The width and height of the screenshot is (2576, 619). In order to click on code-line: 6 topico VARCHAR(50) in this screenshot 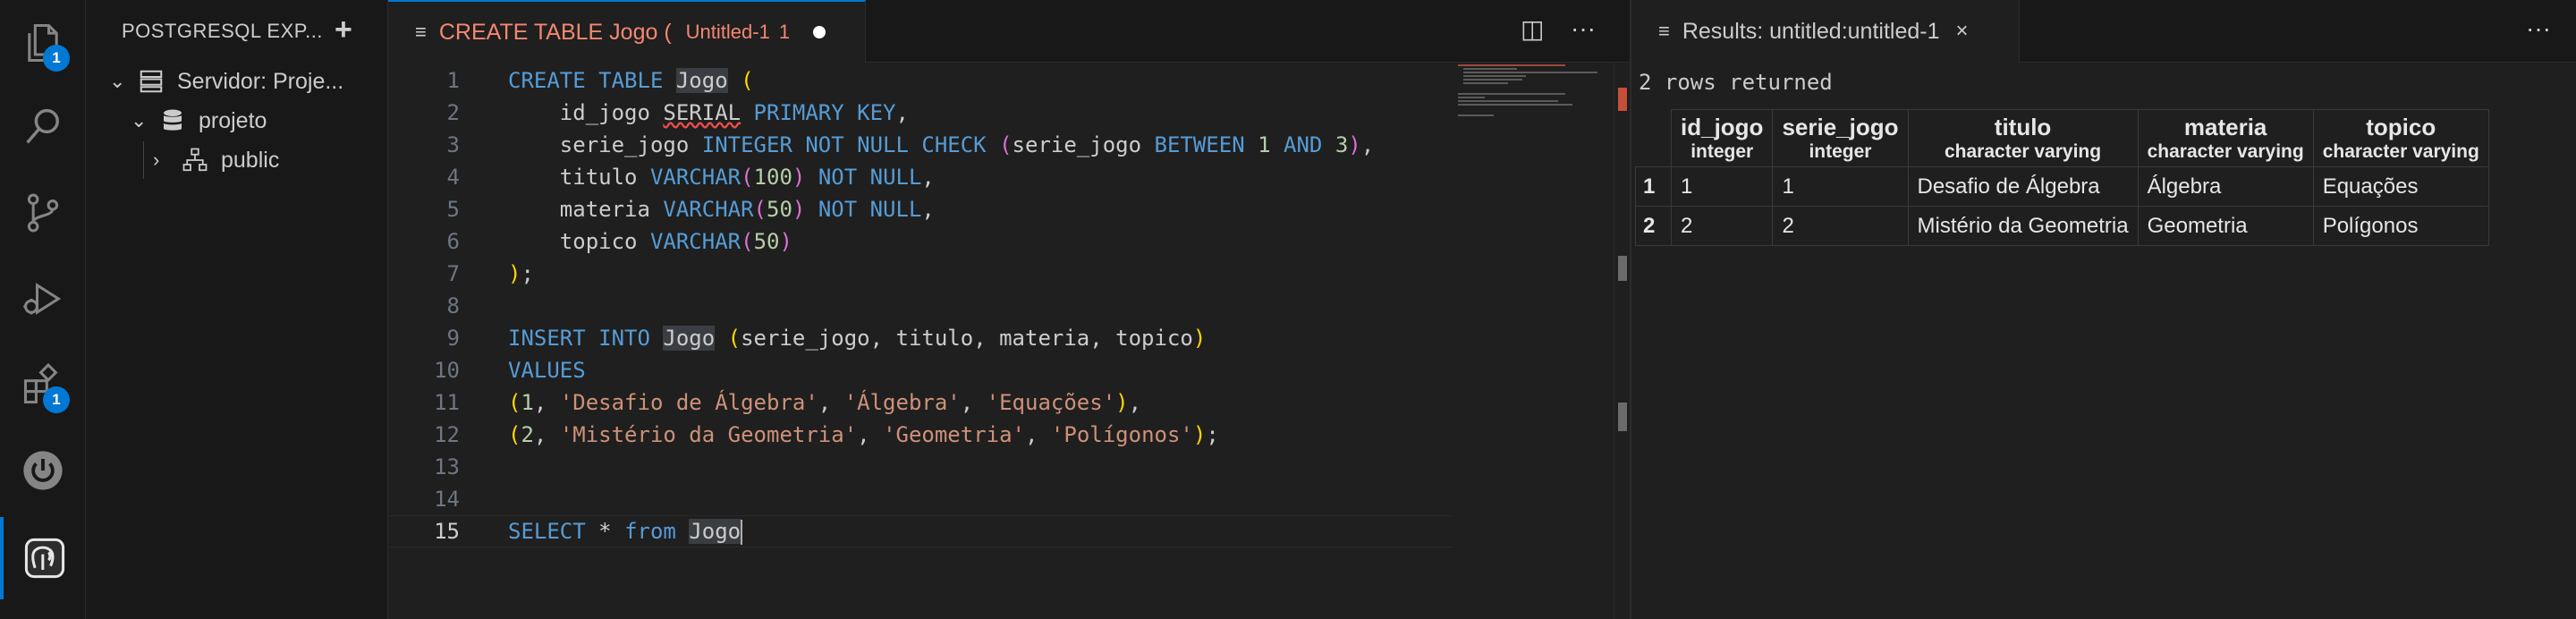, I will do `click(920, 241)`.